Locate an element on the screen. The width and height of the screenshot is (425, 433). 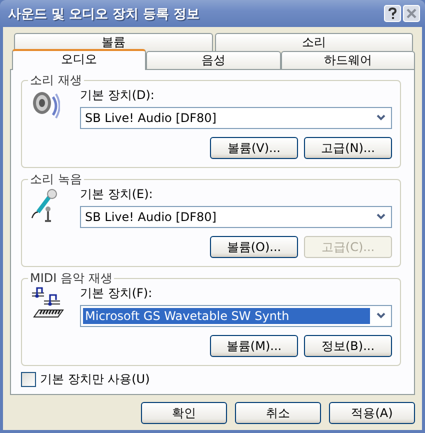
device-label: 기본 장치(E): is located at coordinates (117, 194).